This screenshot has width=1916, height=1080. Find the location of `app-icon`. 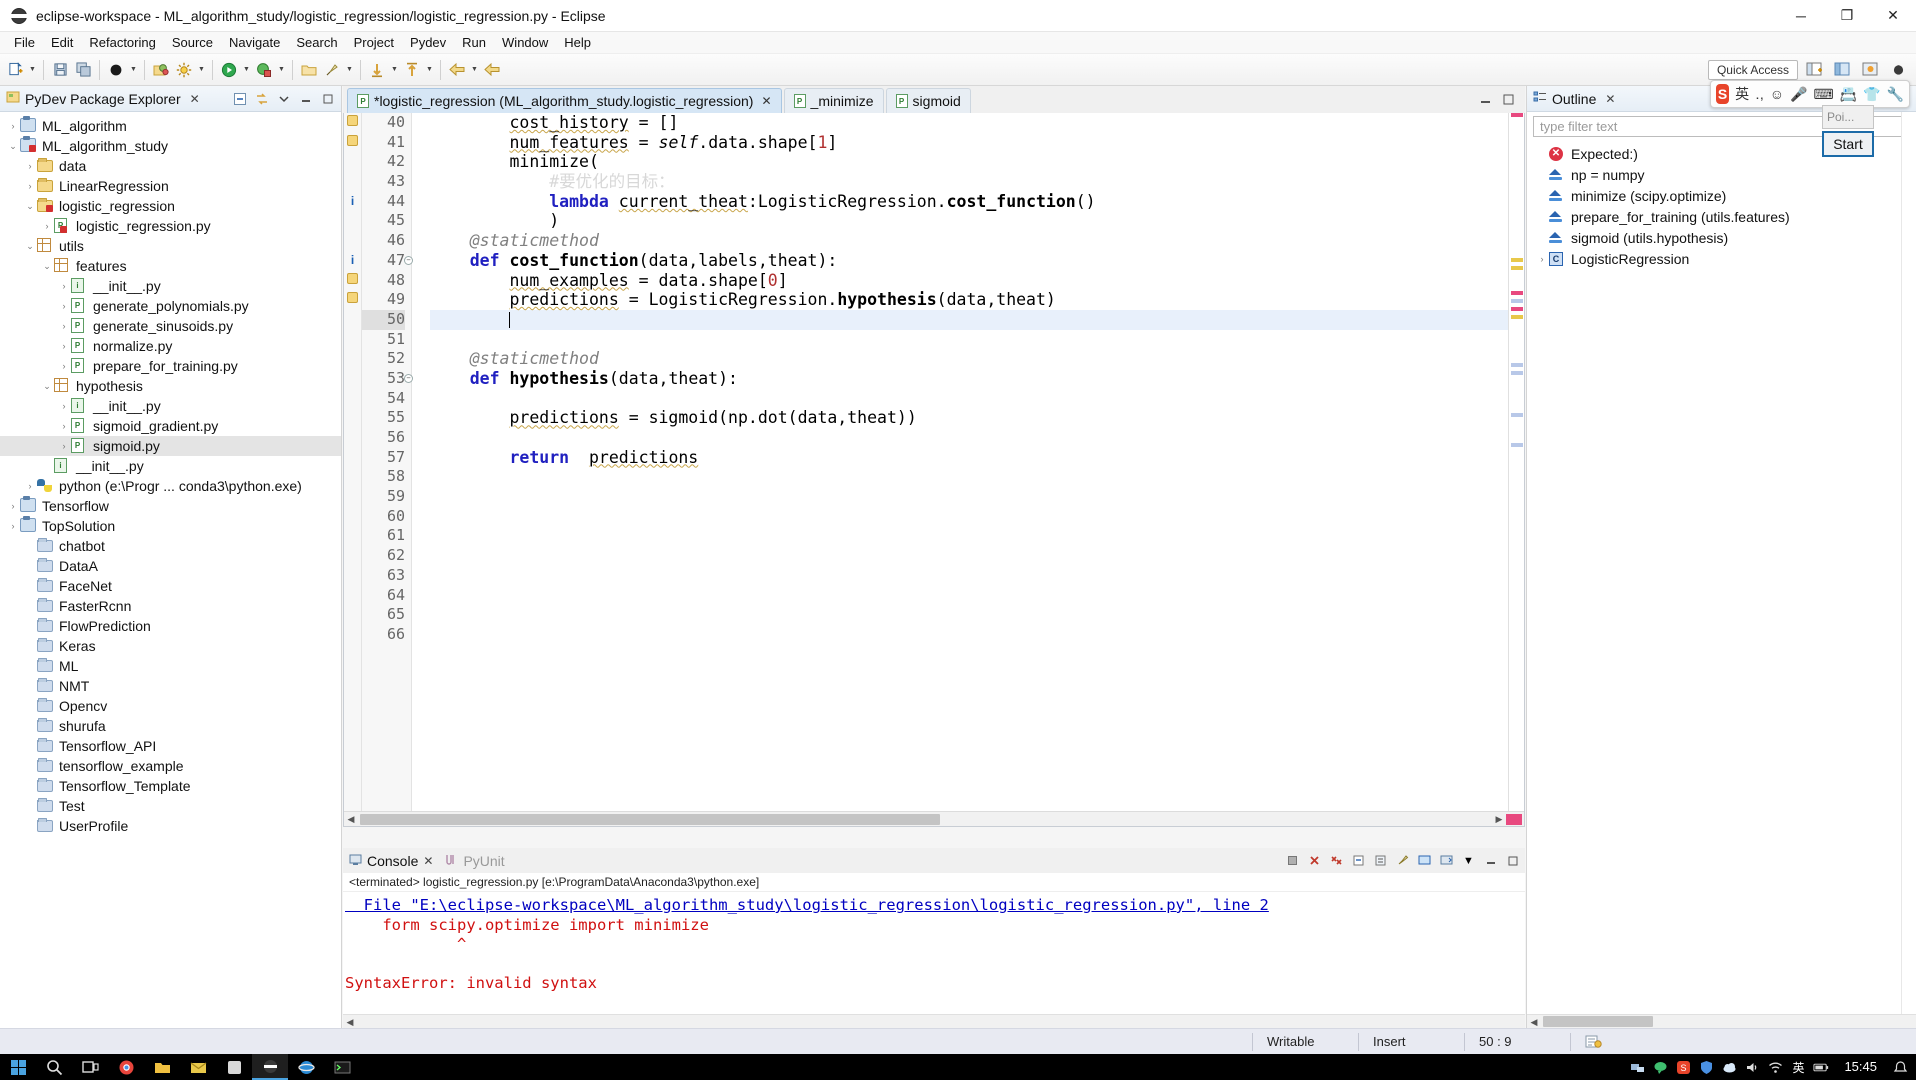

app-icon is located at coordinates (234, 1067).